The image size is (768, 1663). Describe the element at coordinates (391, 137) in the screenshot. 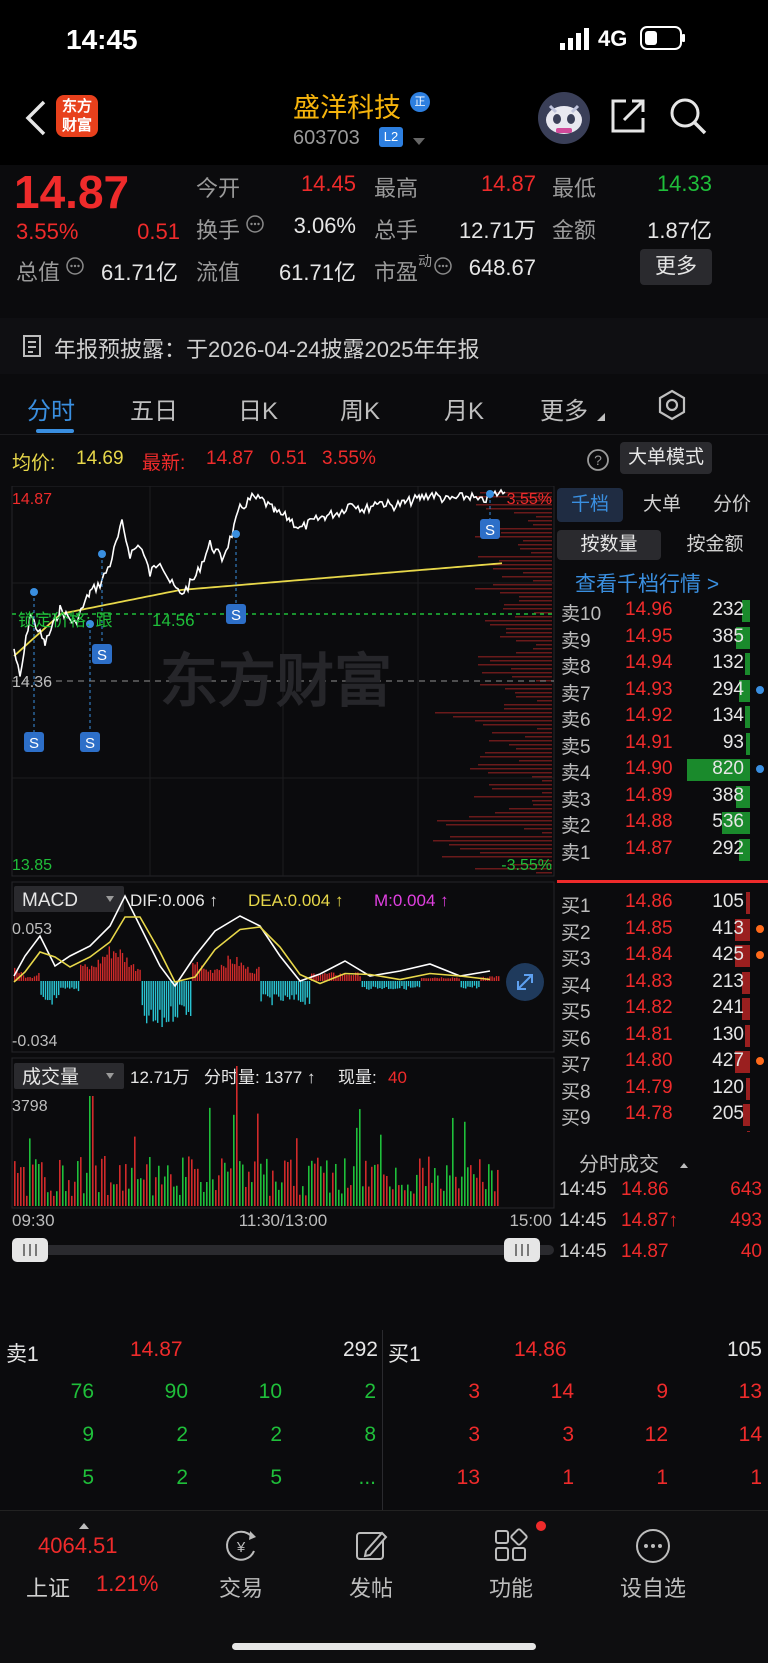

I see `level2-badge: L2` at that location.